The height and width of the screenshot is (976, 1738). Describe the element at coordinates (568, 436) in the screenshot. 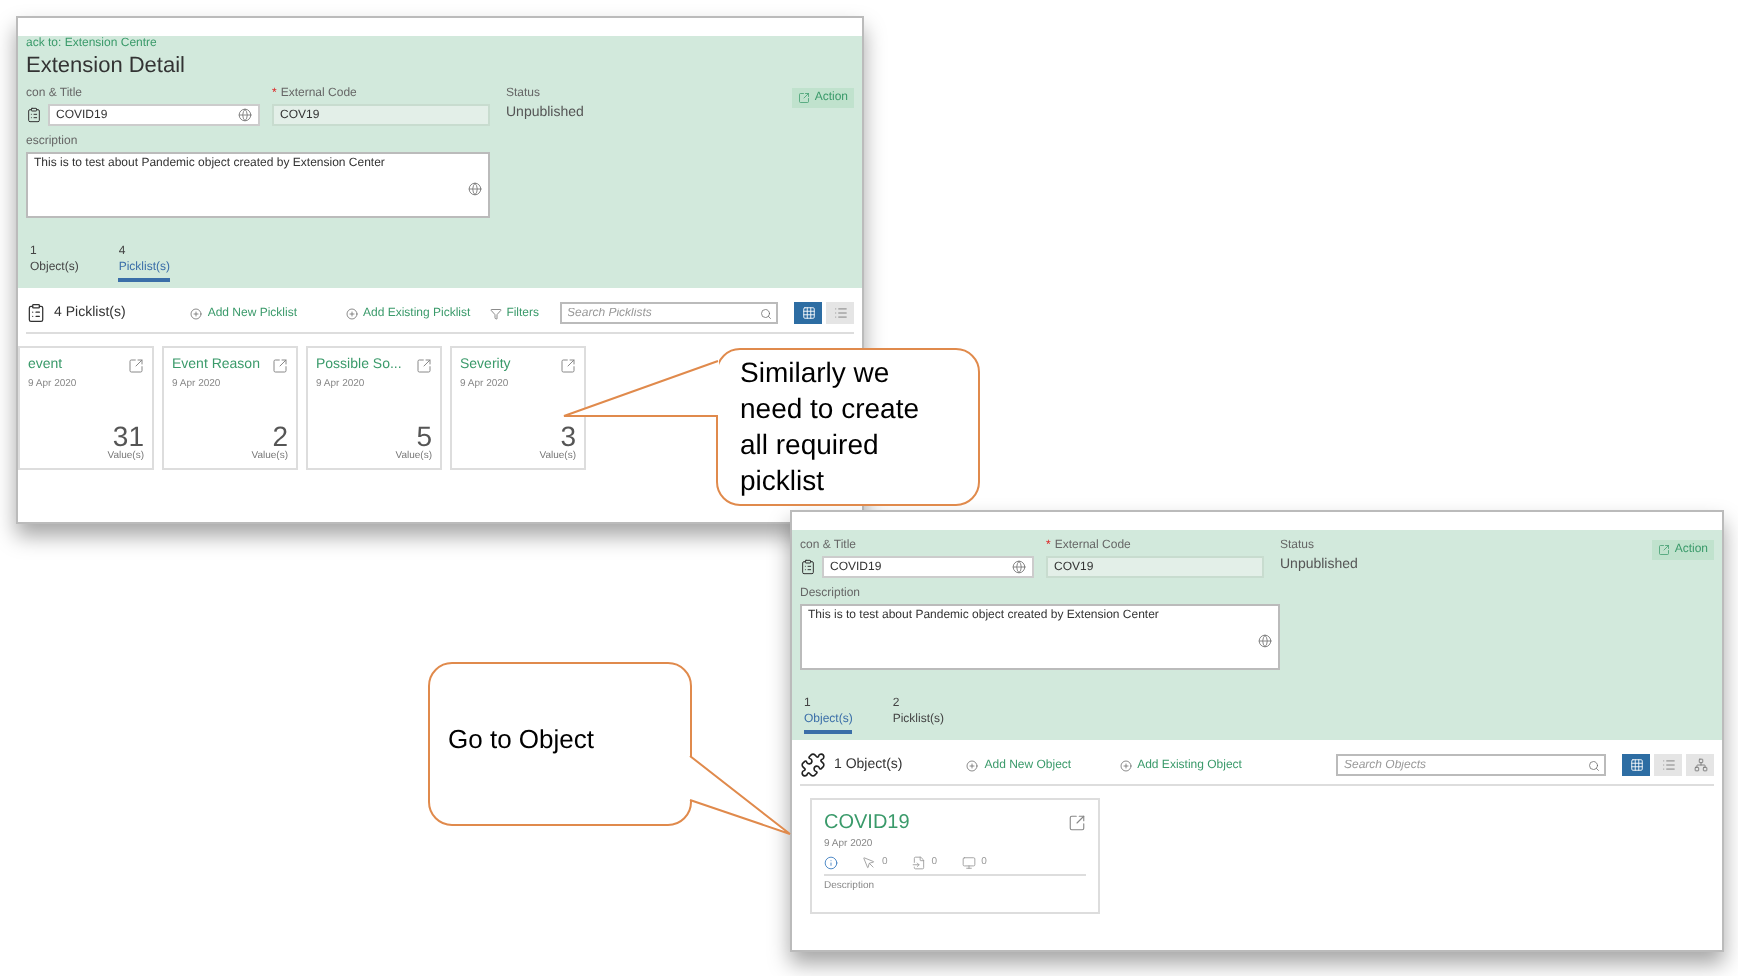

I see `value-count: 3` at that location.